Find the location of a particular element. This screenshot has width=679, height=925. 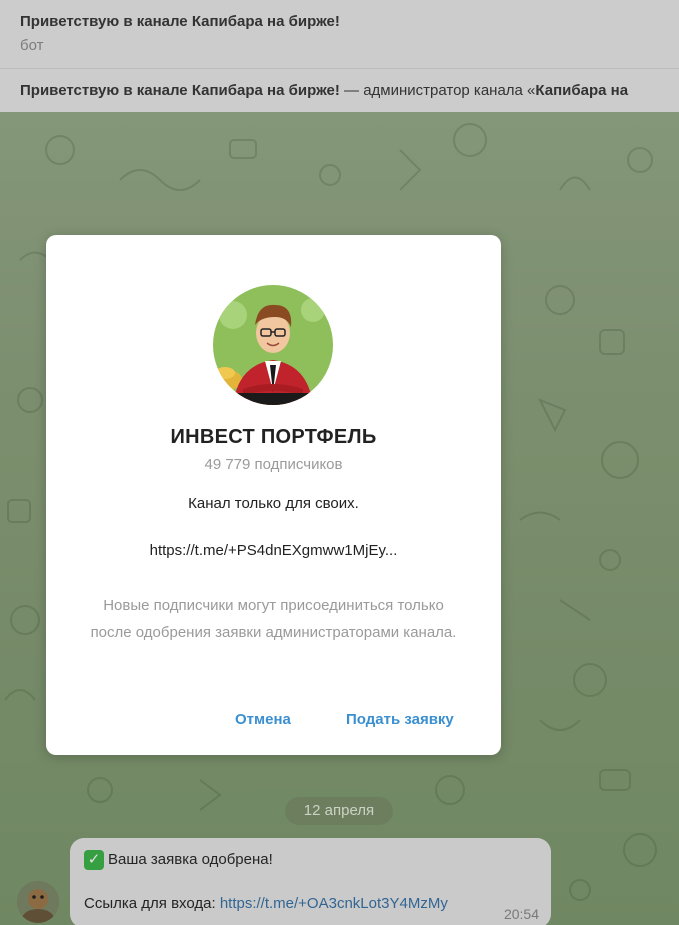

channel-name: ИНВЕСТ ПОРТФЕЛЬ is located at coordinates (273, 437).